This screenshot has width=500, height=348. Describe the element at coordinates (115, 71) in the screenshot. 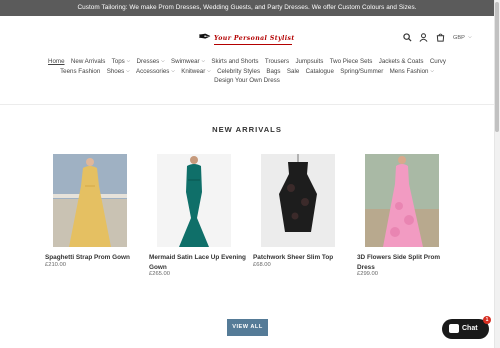

I see `nav-item-label: Shoes` at that location.